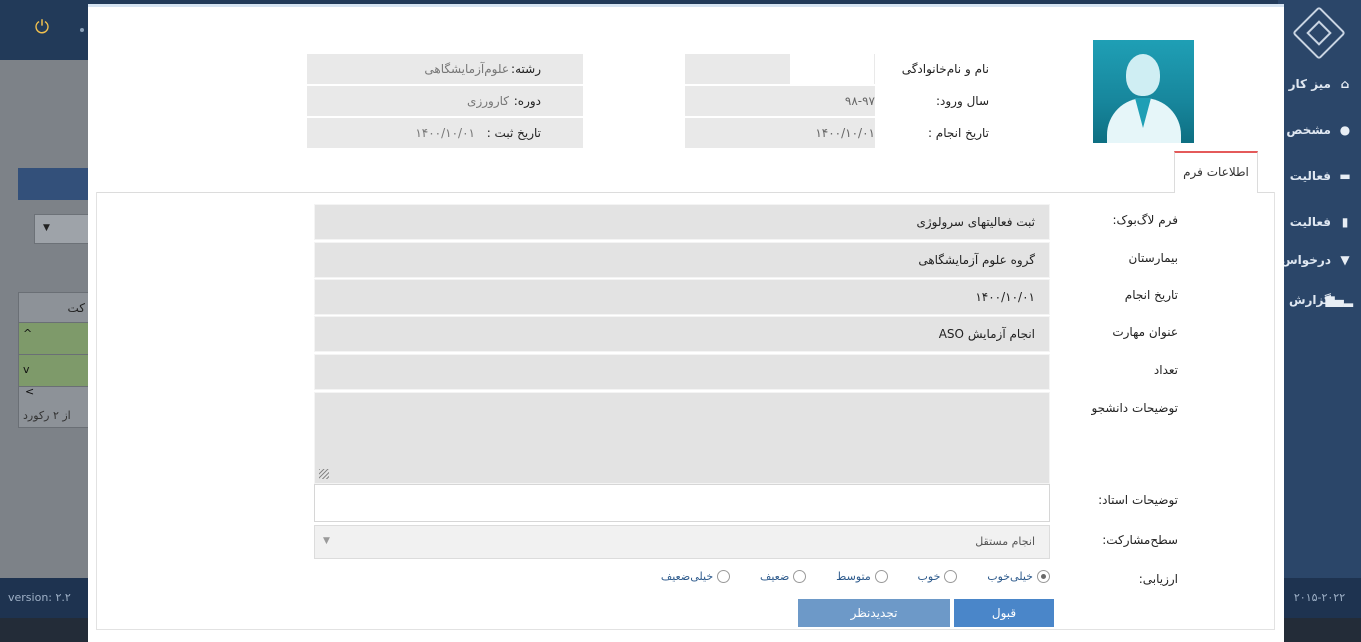 This screenshot has width=1361, height=642. What do you see at coordinates (324, 474) in the screenshot?
I see `resize-handle-icon` at bounding box center [324, 474].